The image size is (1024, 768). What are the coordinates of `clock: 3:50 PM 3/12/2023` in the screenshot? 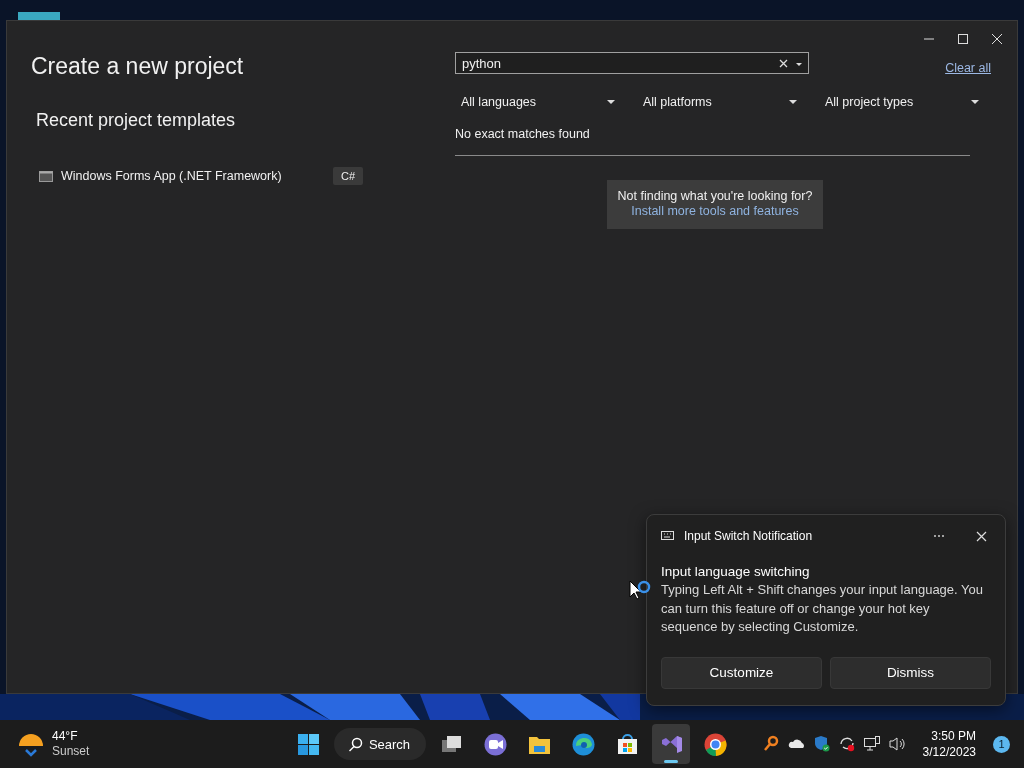 It's located at (949, 744).